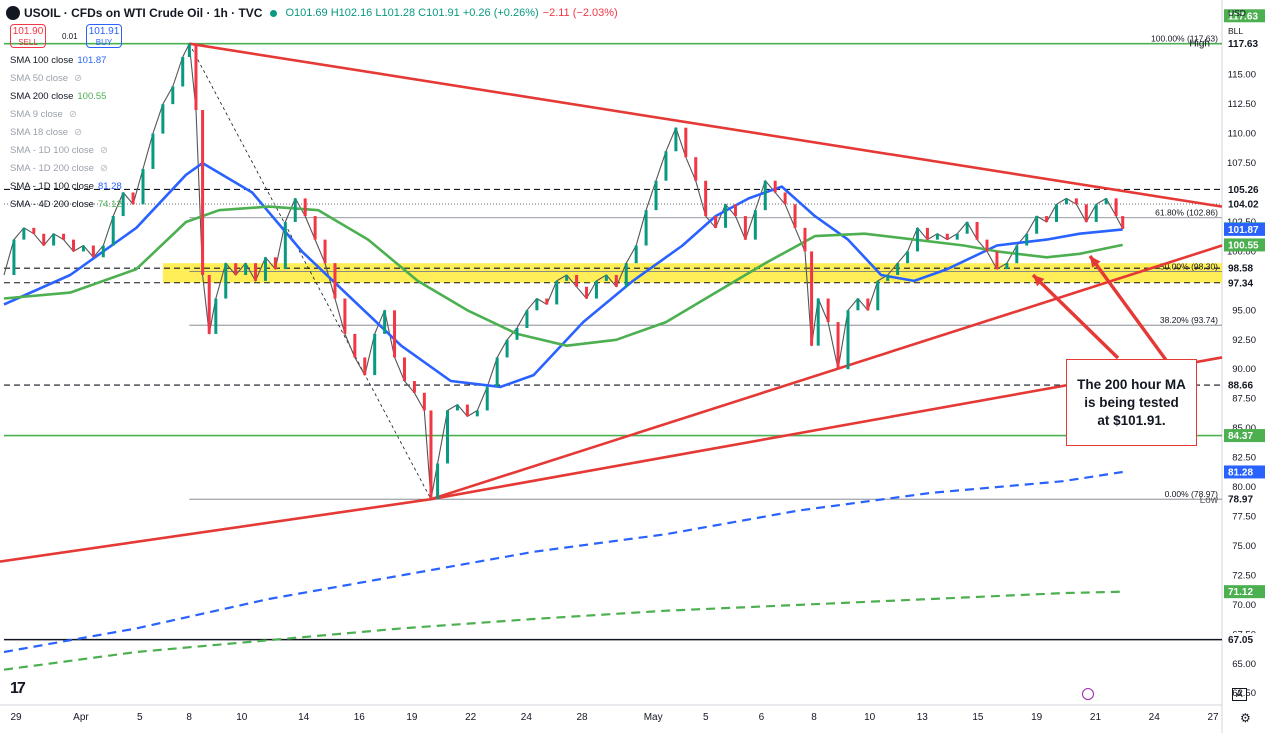 This screenshot has width=1267, height=733. Describe the element at coordinates (360, 717) in the screenshot. I see `x-tick-label: 16` at that location.